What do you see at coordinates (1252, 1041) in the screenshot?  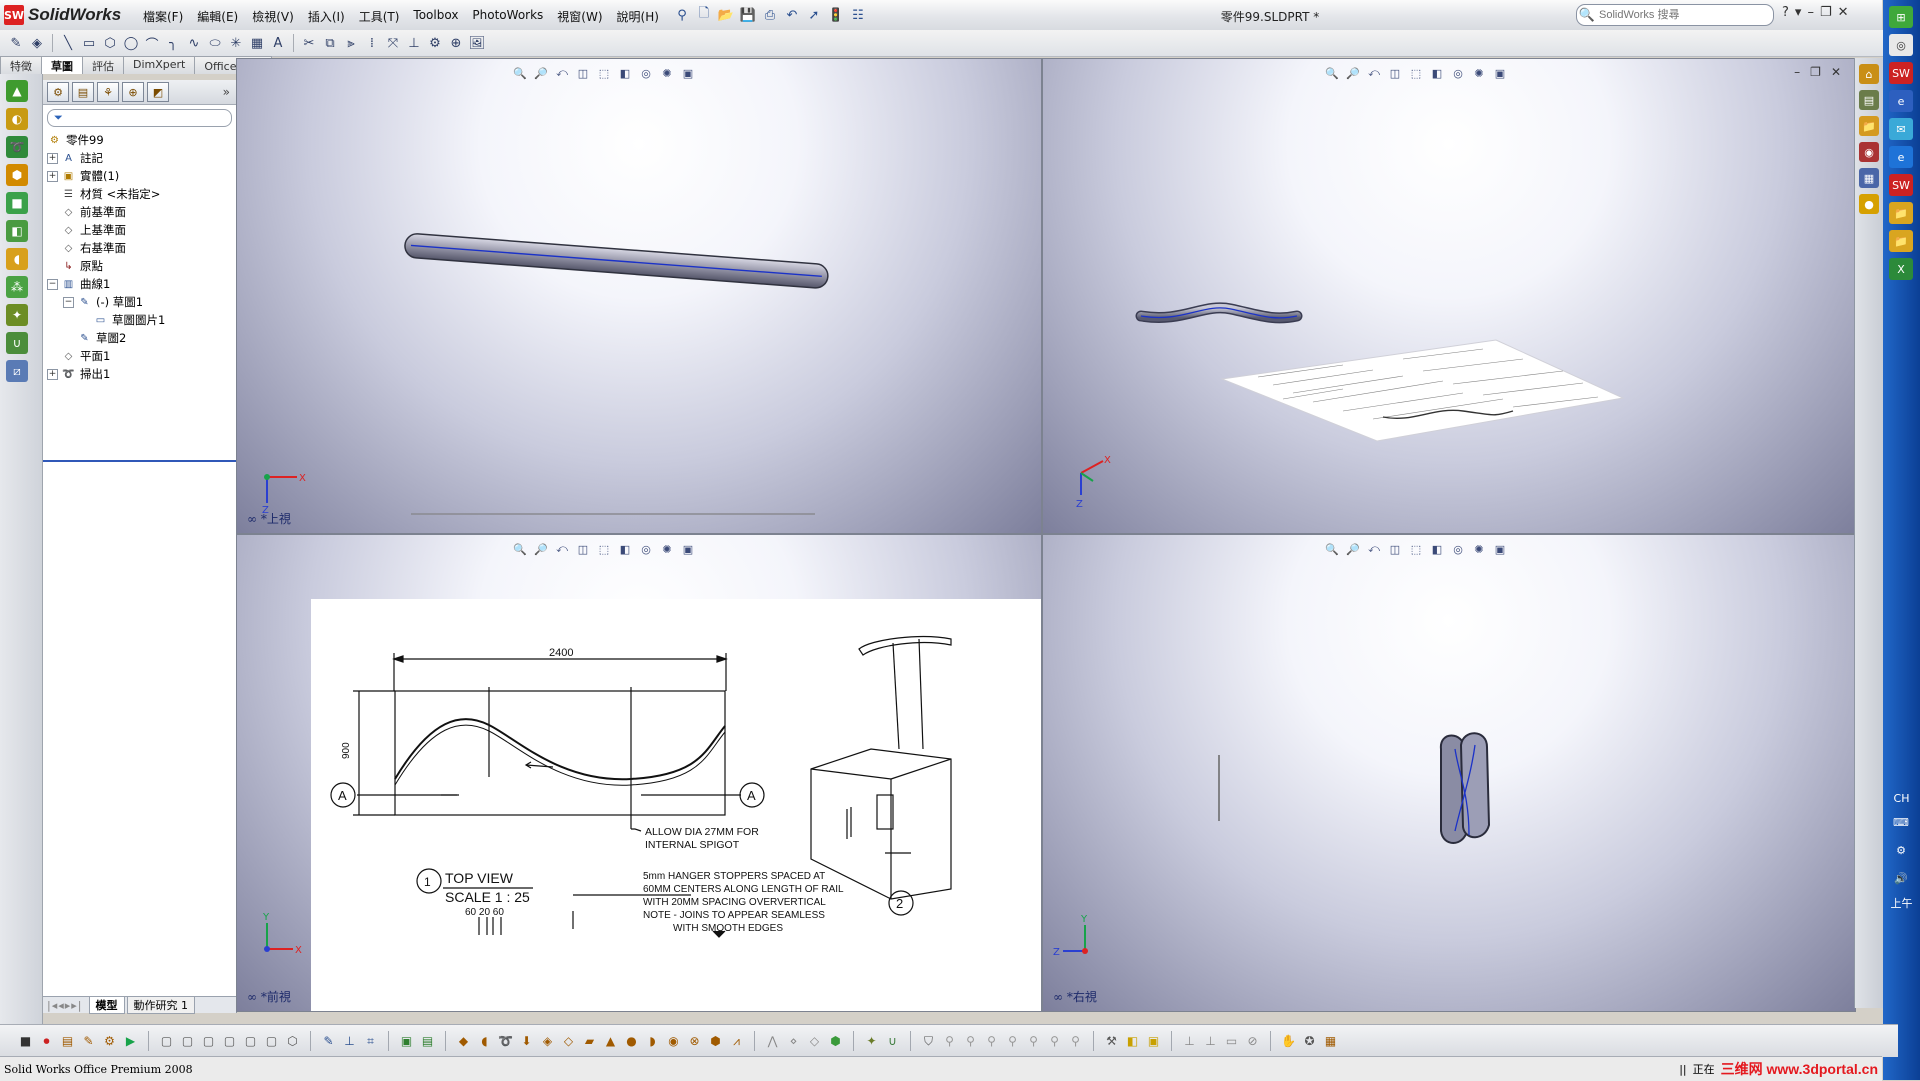 I see `deviation-analysis-icon: ⊘` at bounding box center [1252, 1041].